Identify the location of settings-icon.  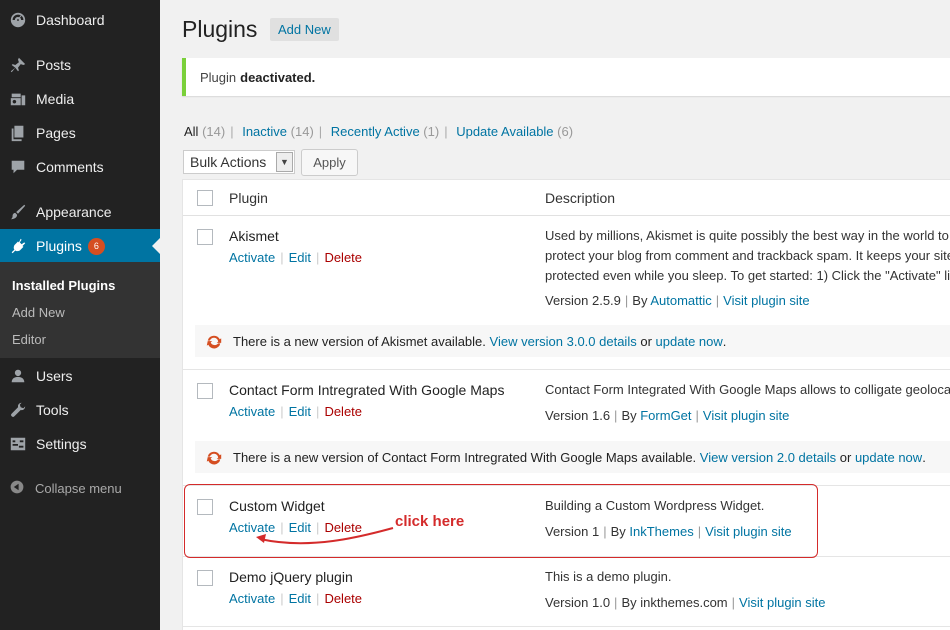
(18, 444).